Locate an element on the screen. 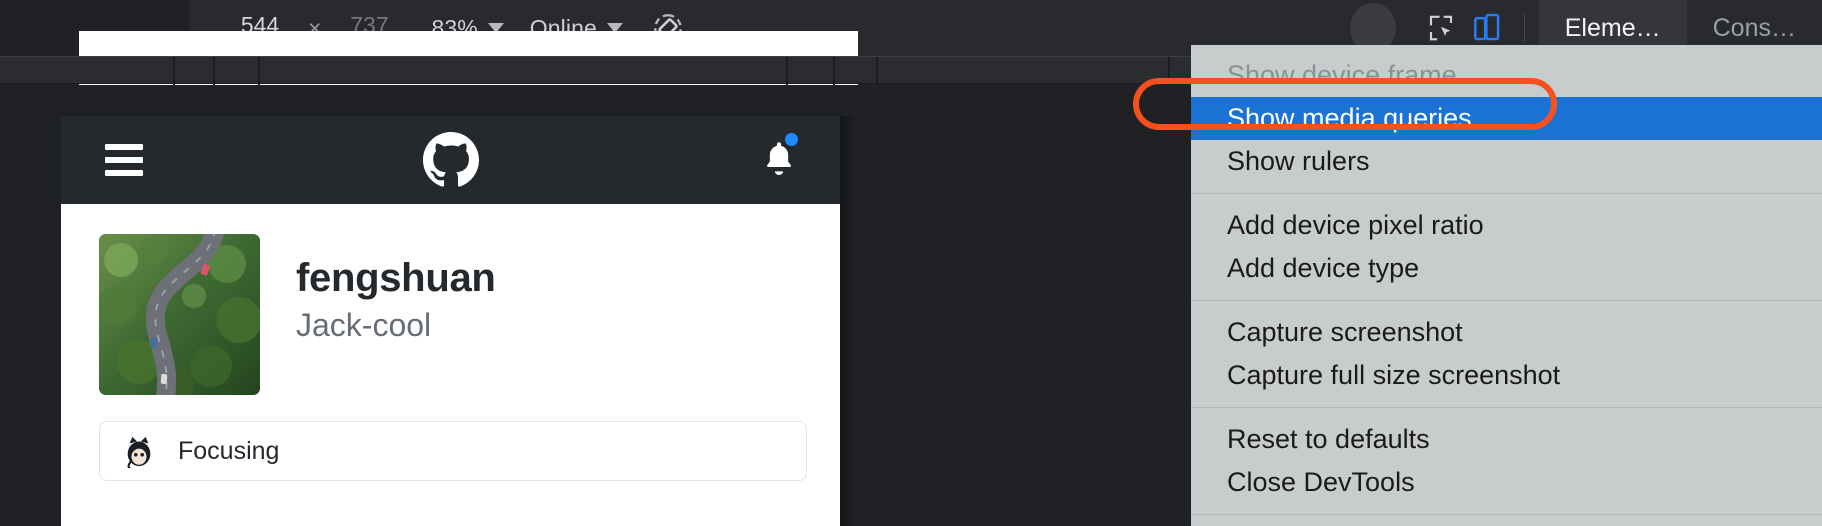 The width and height of the screenshot is (1822, 526). profile-status-card: Focusing is located at coordinates (453, 451).